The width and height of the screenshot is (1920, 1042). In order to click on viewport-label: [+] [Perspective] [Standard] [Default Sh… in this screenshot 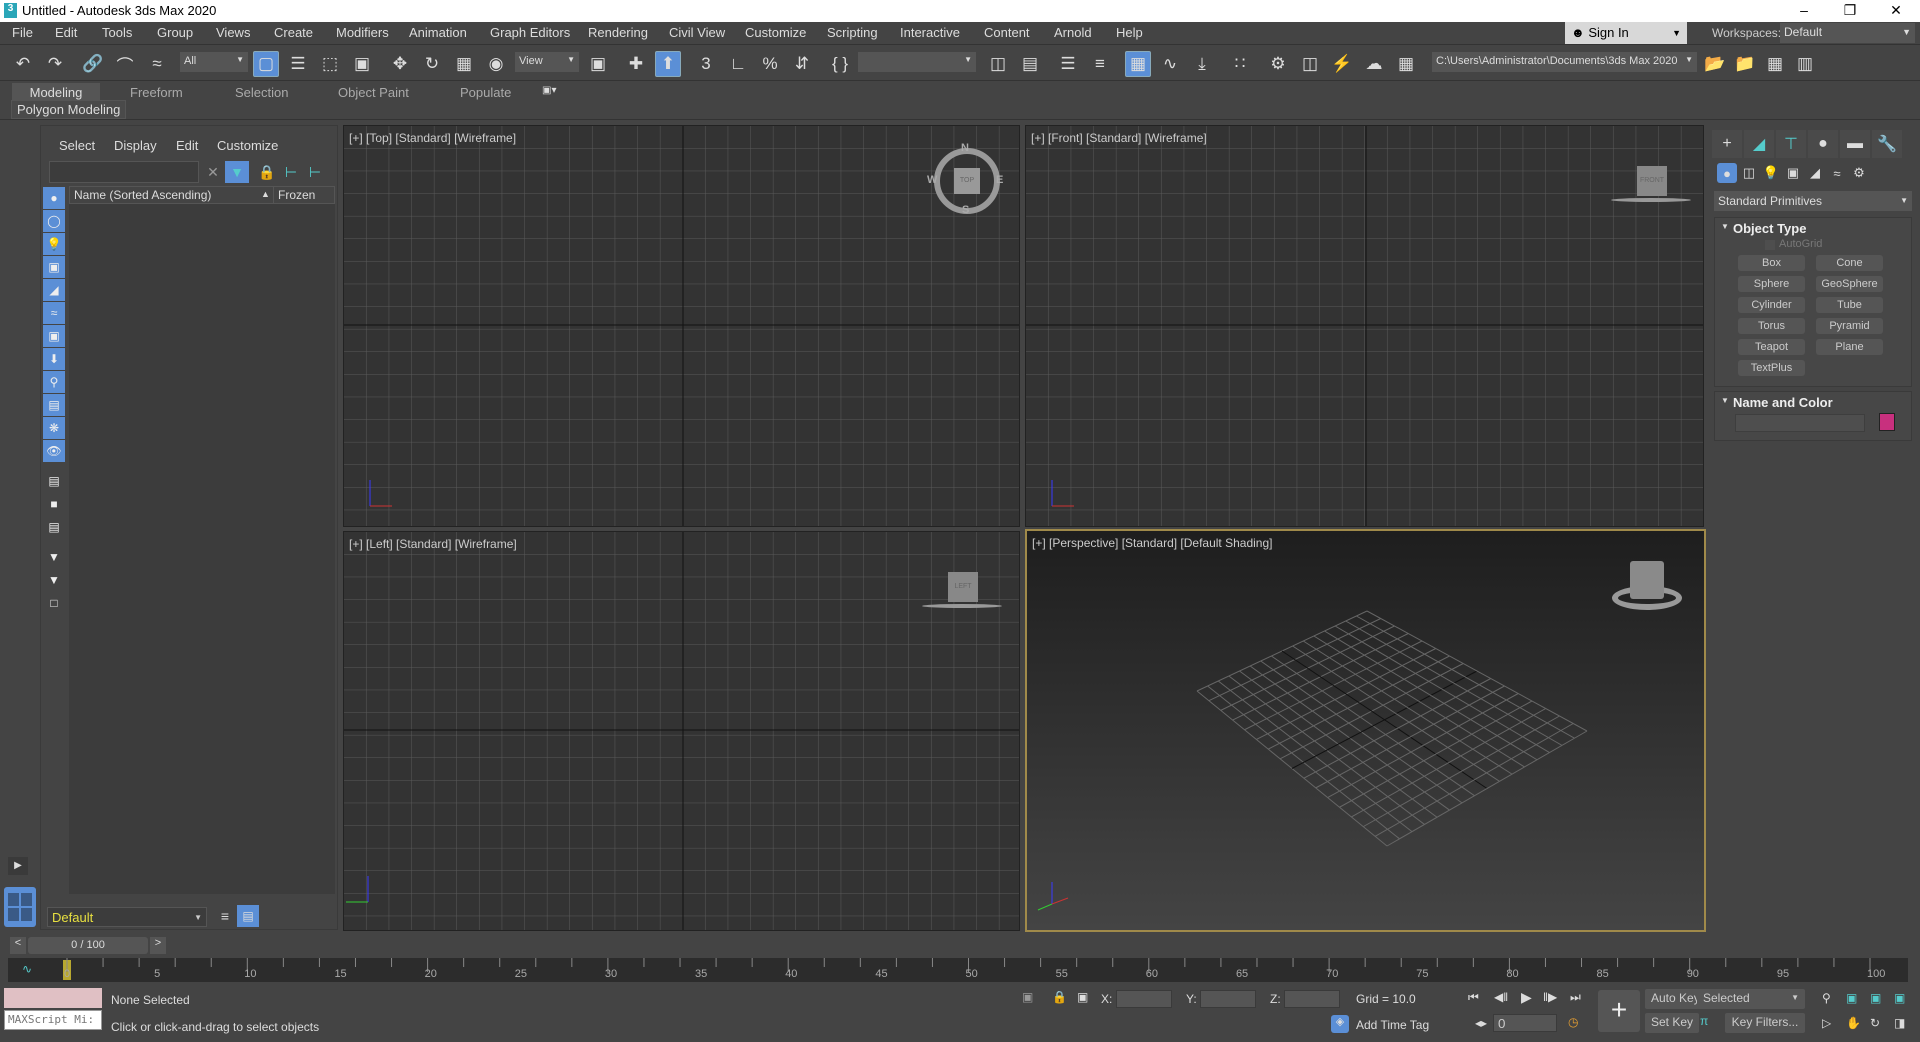, I will do `click(1152, 543)`.